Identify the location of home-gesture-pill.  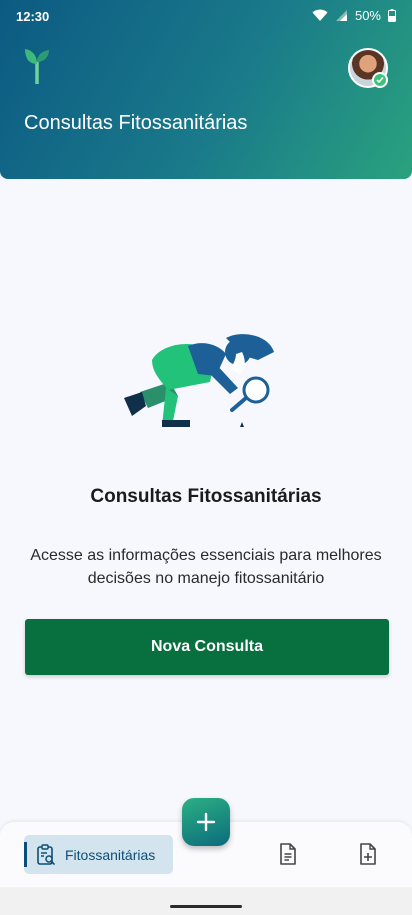
(206, 906).